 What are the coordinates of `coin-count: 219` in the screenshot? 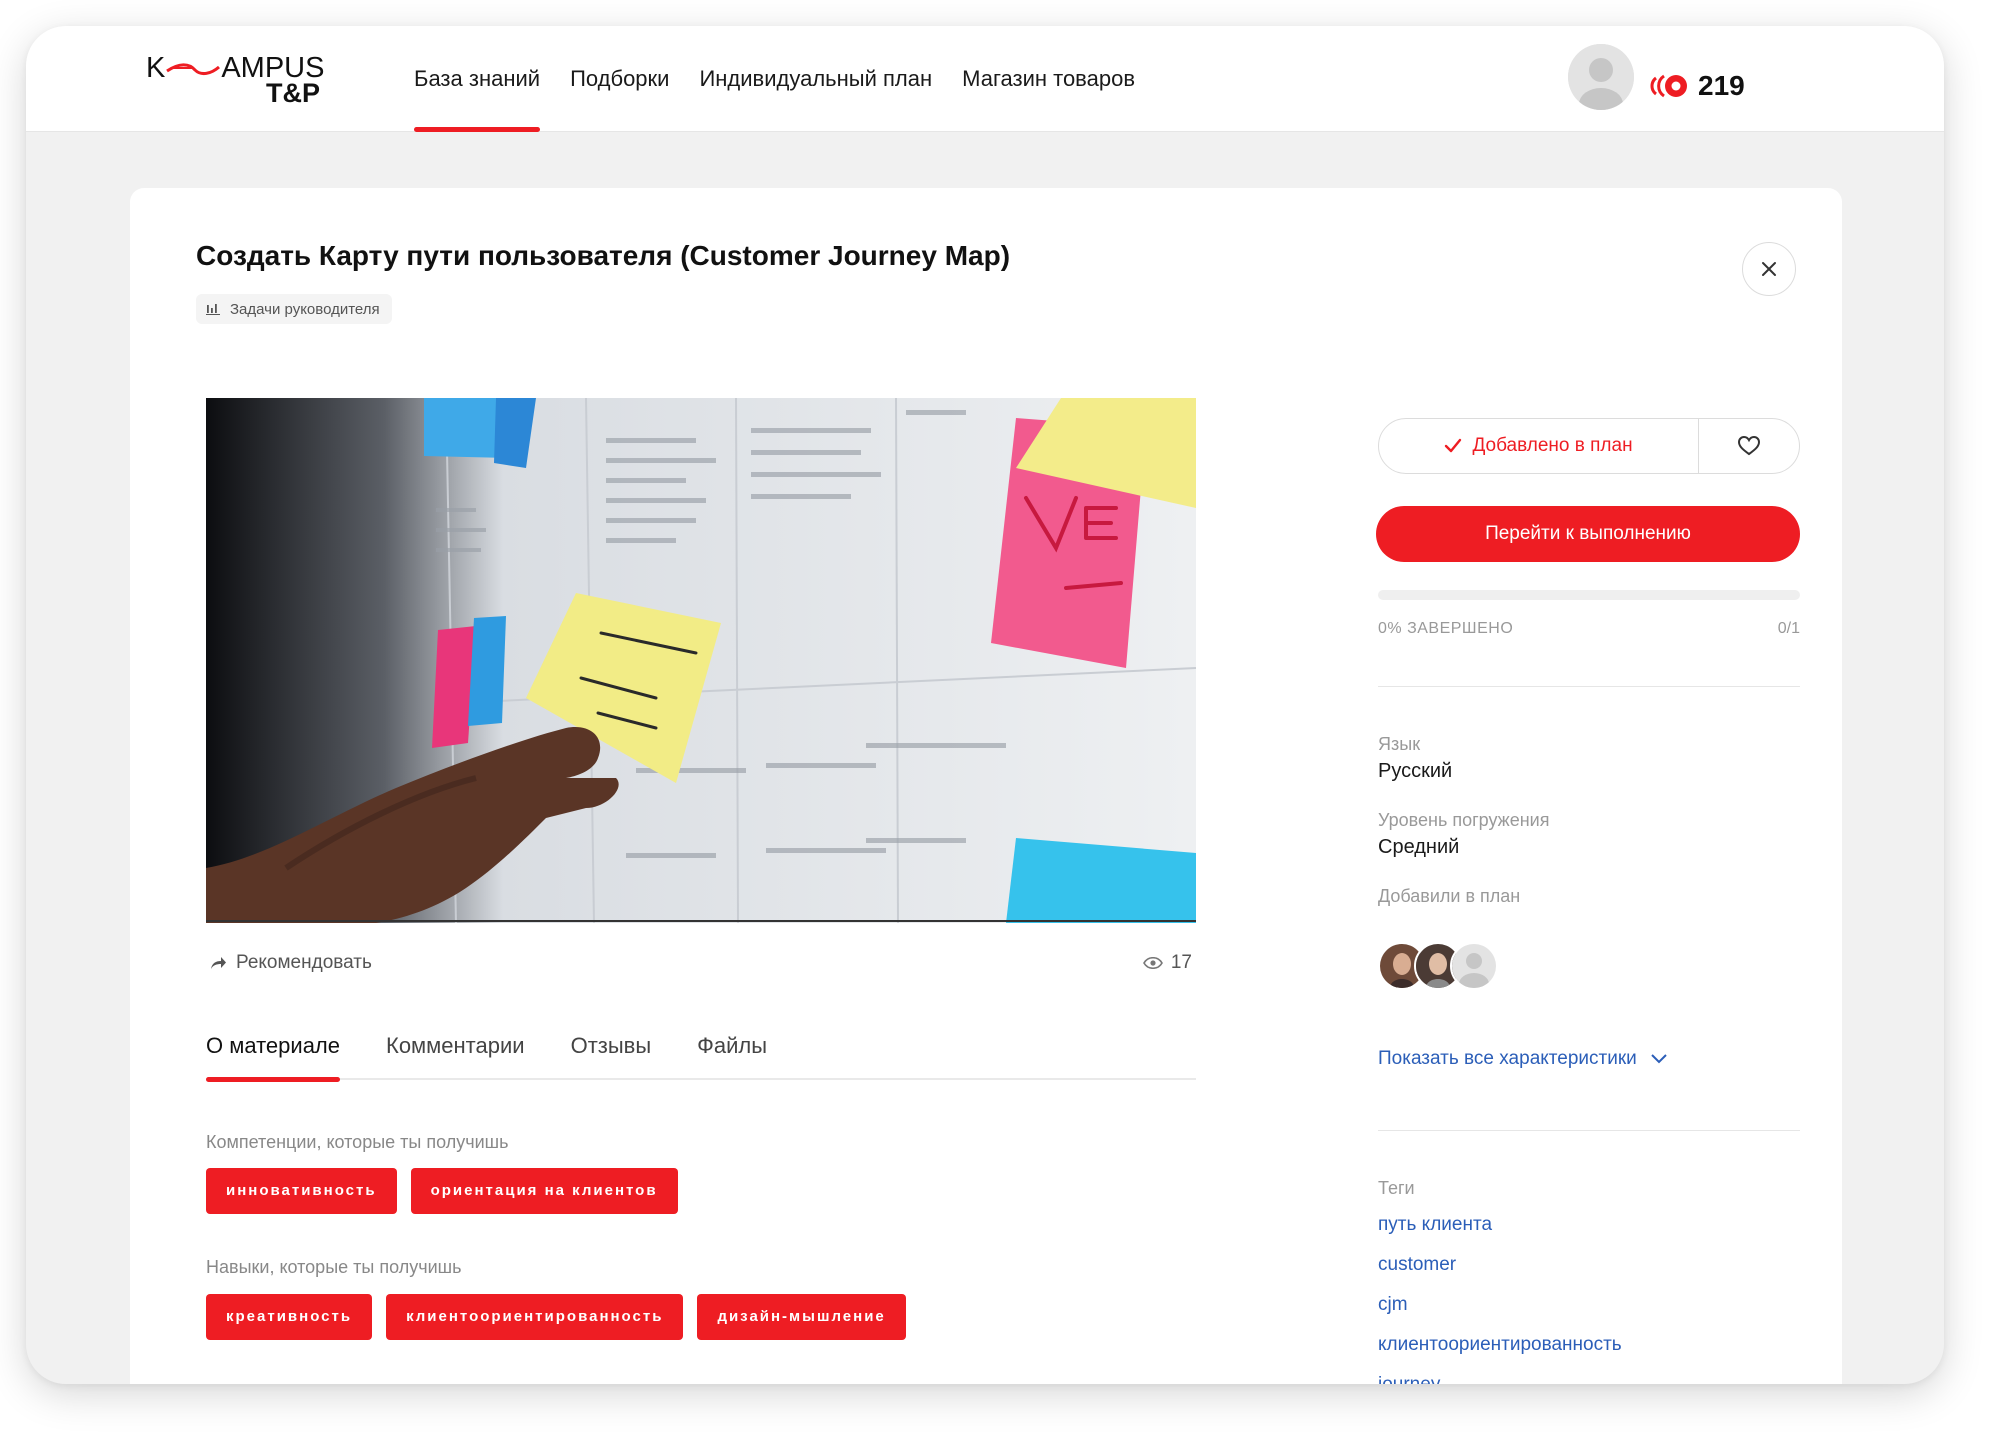 It's located at (1721, 85).